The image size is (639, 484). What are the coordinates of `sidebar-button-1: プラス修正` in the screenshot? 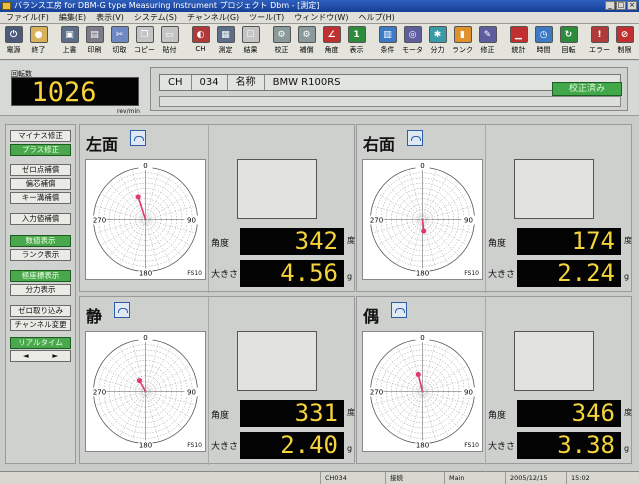 It's located at (40, 150).